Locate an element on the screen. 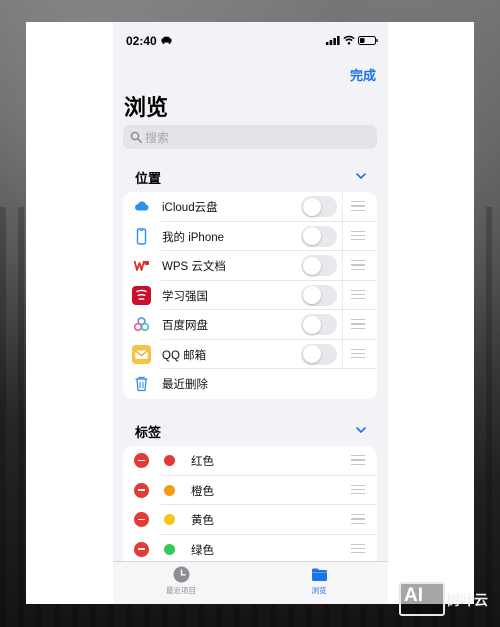  search-input: 搜索 is located at coordinates (250, 137).